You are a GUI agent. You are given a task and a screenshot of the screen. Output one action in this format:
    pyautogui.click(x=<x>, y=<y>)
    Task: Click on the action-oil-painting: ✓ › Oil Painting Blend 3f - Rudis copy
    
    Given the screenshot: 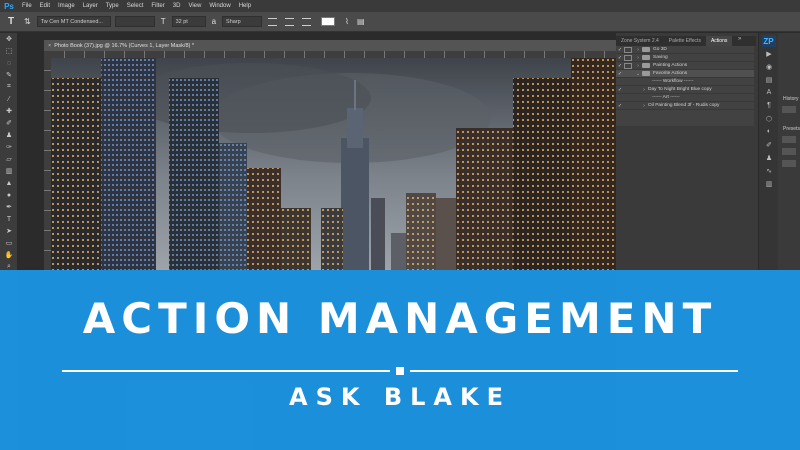 What is the action you would take?
    pyautogui.click(x=685, y=106)
    